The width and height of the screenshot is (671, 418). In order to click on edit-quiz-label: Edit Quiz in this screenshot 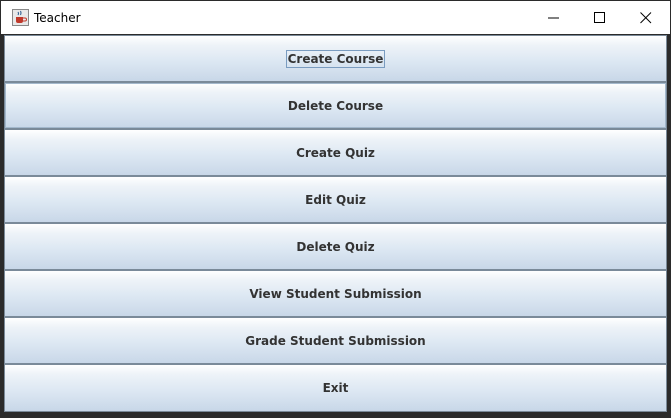, I will do `click(335, 199)`.